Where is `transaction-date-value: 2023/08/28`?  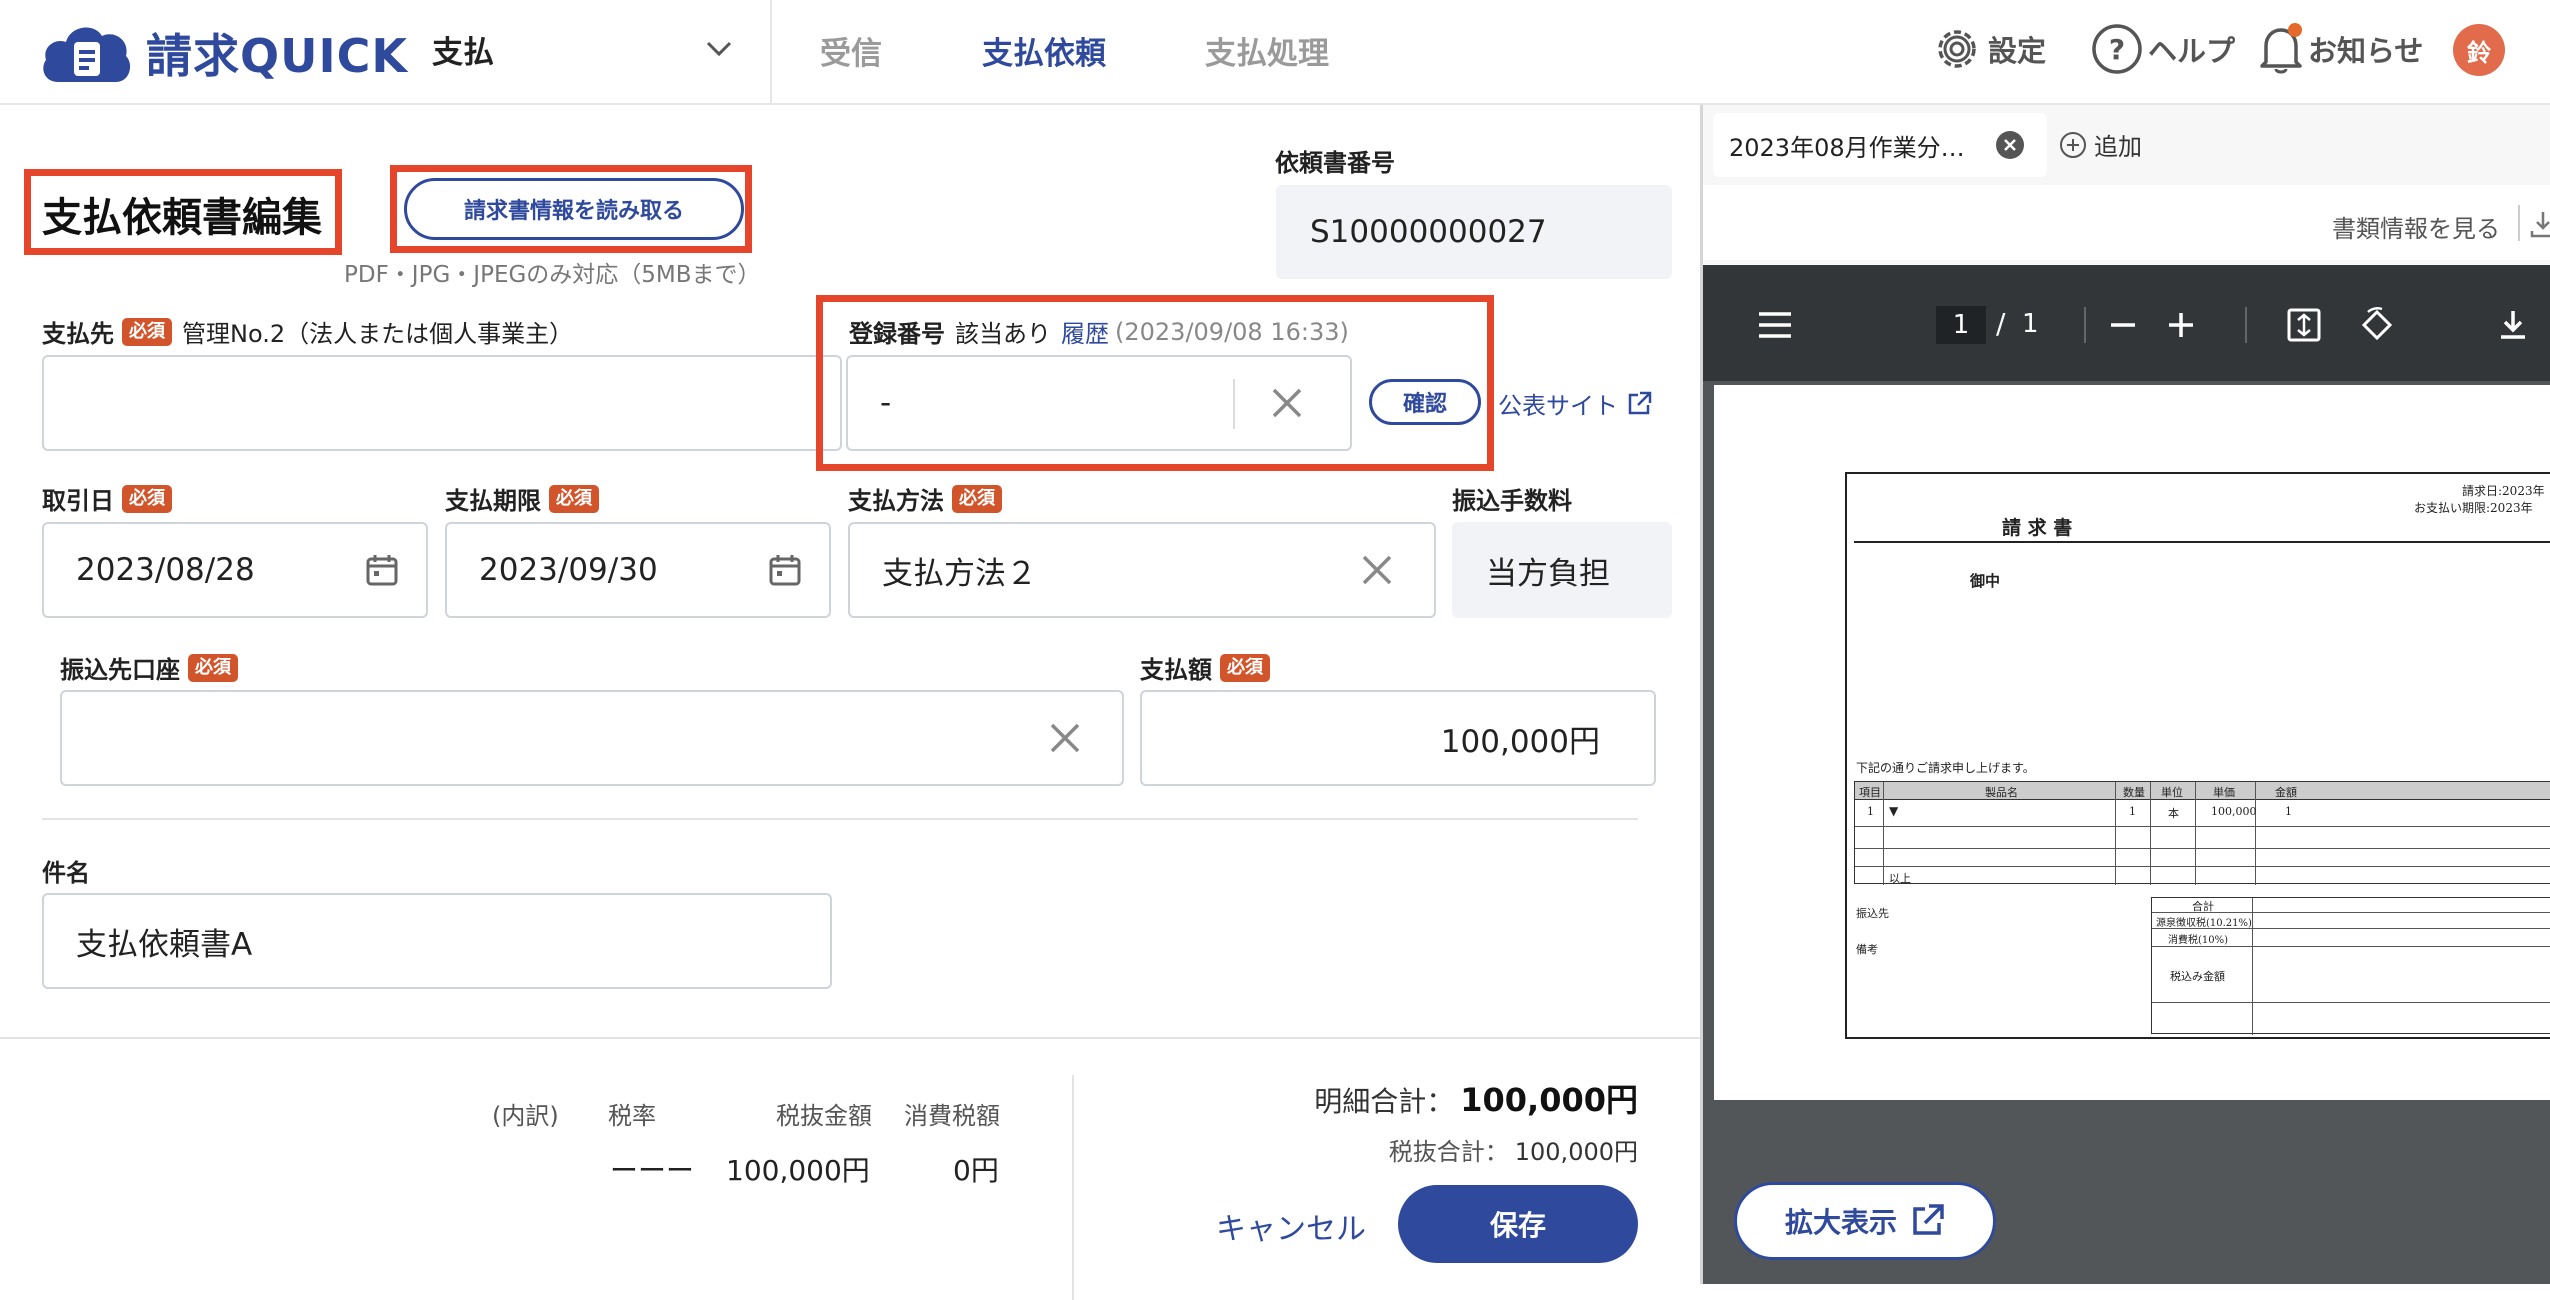 transaction-date-value: 2023/08/28 is located at coordinates (165, 570).